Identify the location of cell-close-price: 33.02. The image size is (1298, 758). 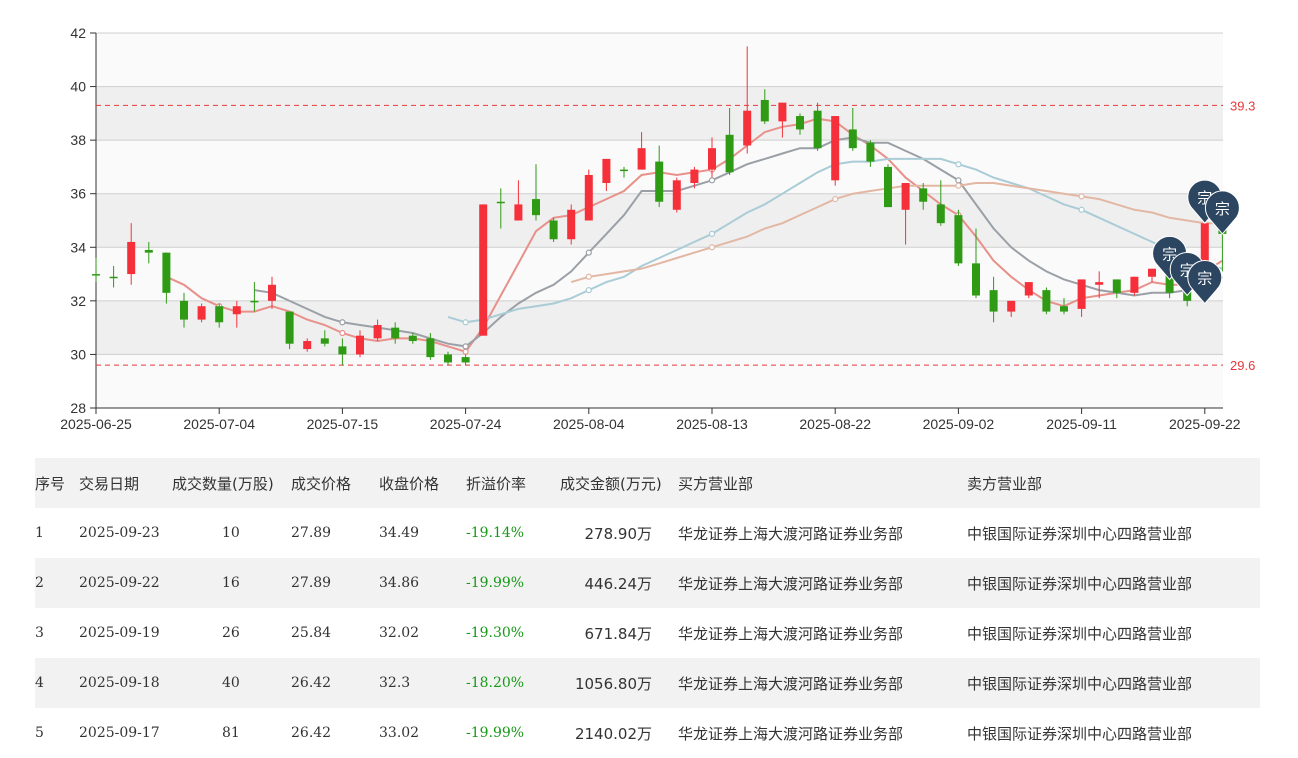
(399, 733).